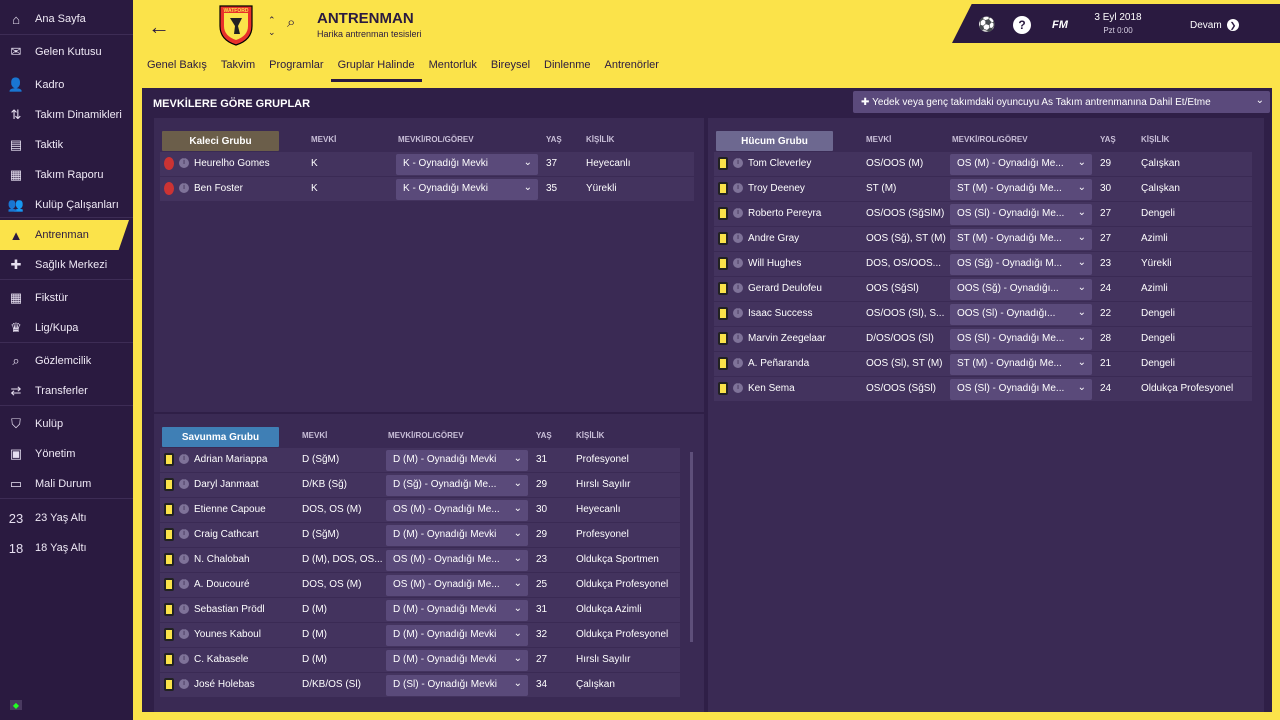 The height and width of the screenshot is (720, 1280). What do you see at coordinates (229, 609) in the screenshot?
I see `player-name: Sebastian Prödl` at bounding box center [229, 609].